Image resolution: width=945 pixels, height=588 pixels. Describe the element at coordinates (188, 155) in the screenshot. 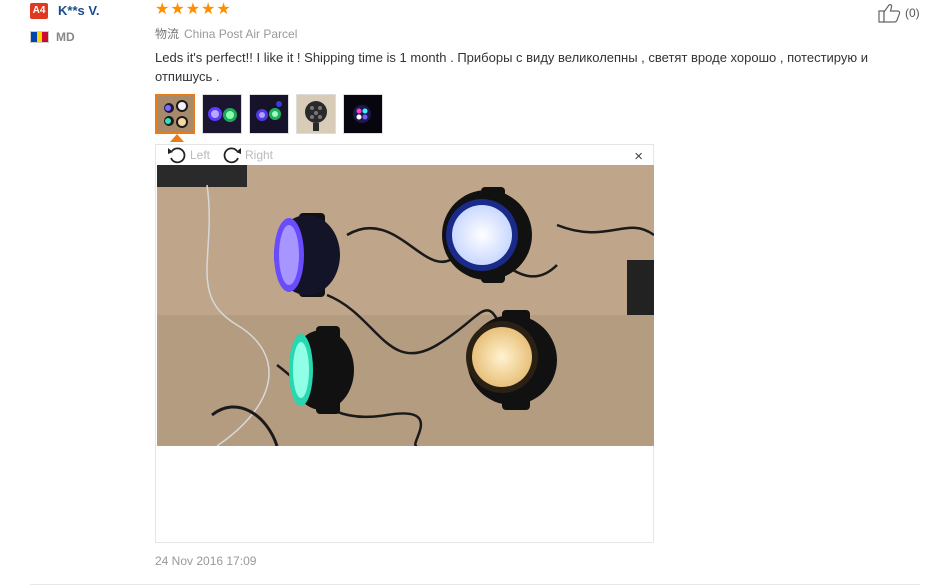

I see `rotate-left-button: Left` at that location.